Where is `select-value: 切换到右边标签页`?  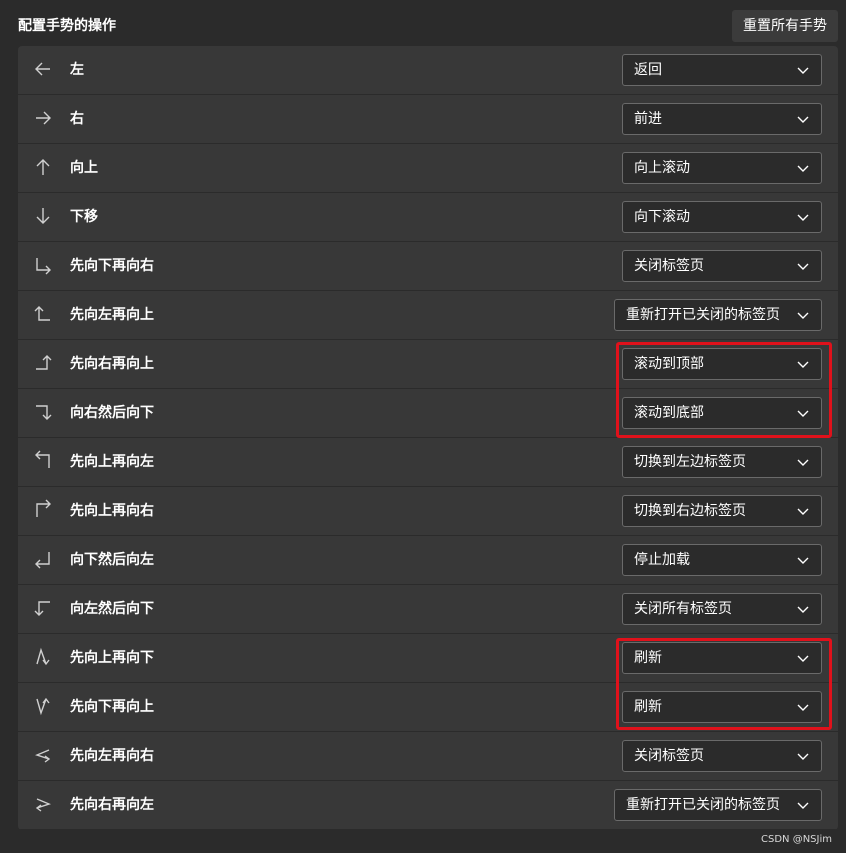
select-value: 切换到右边标签页 is located at coordinates (690, 511).